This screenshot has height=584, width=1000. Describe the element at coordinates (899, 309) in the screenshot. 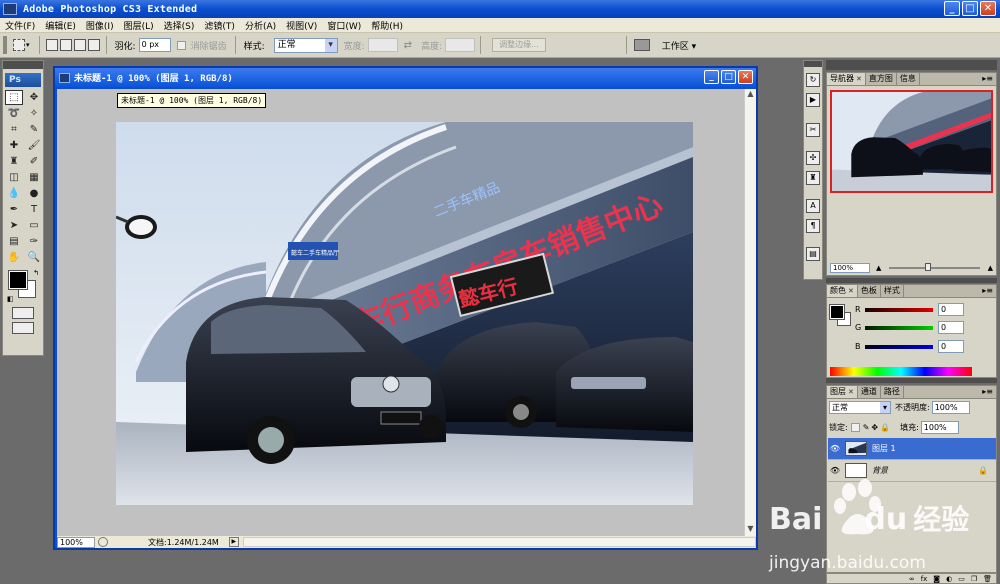

I see `red-slider` at that location.